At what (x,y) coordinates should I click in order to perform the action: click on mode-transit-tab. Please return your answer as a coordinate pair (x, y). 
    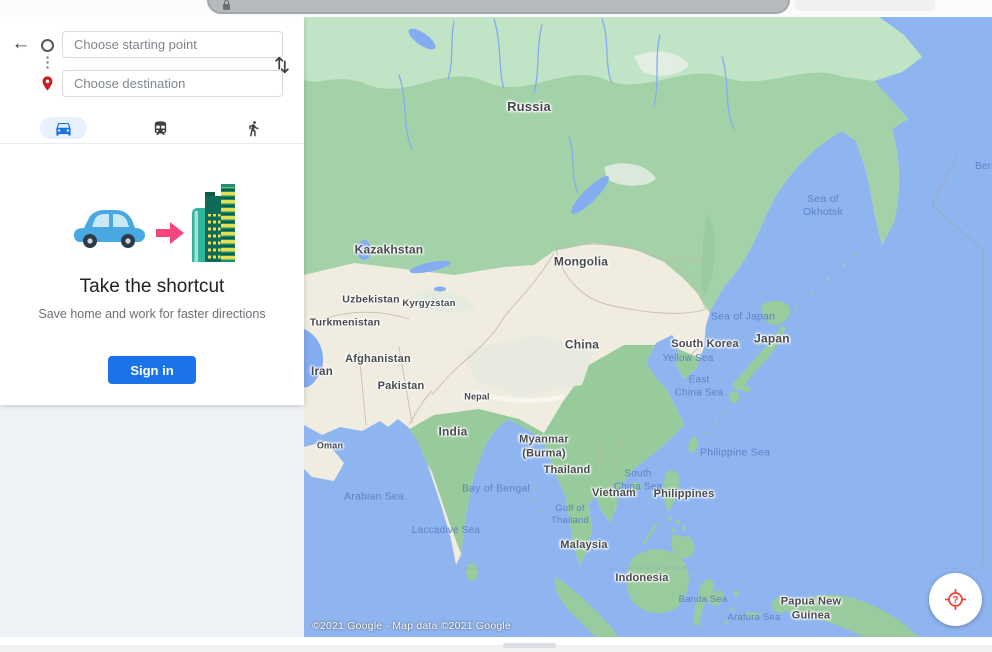
    Looking at the image, I should click on (160, 128).